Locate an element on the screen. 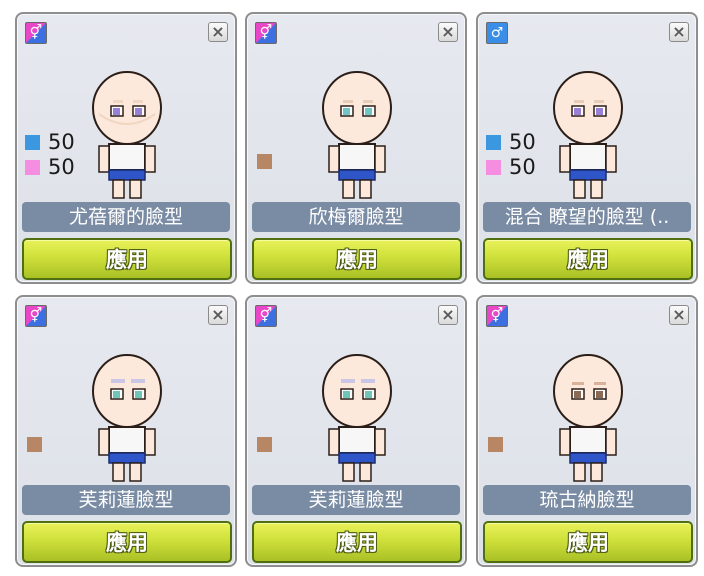 This screenshot has width=704, height=576. face-name: 尤蓓爾的臉型 is located at coordinates (126, 217).